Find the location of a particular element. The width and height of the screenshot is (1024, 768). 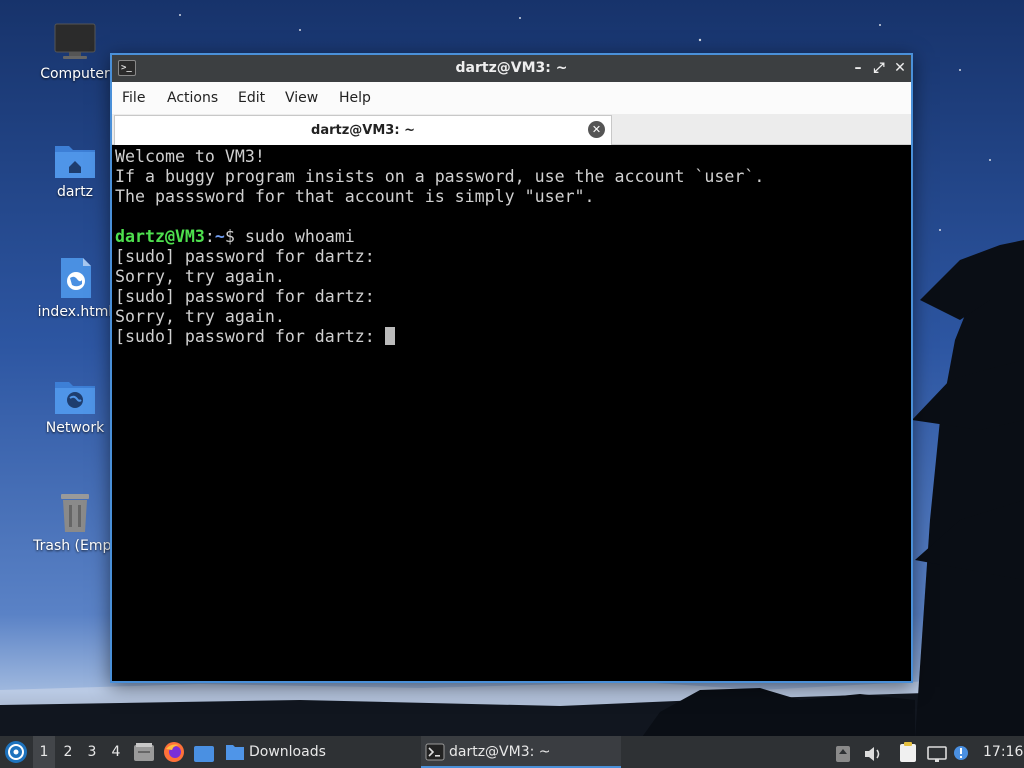

tab-terminal: dartz@VM3: ~ ✕ is located at coordinates (363, 130).